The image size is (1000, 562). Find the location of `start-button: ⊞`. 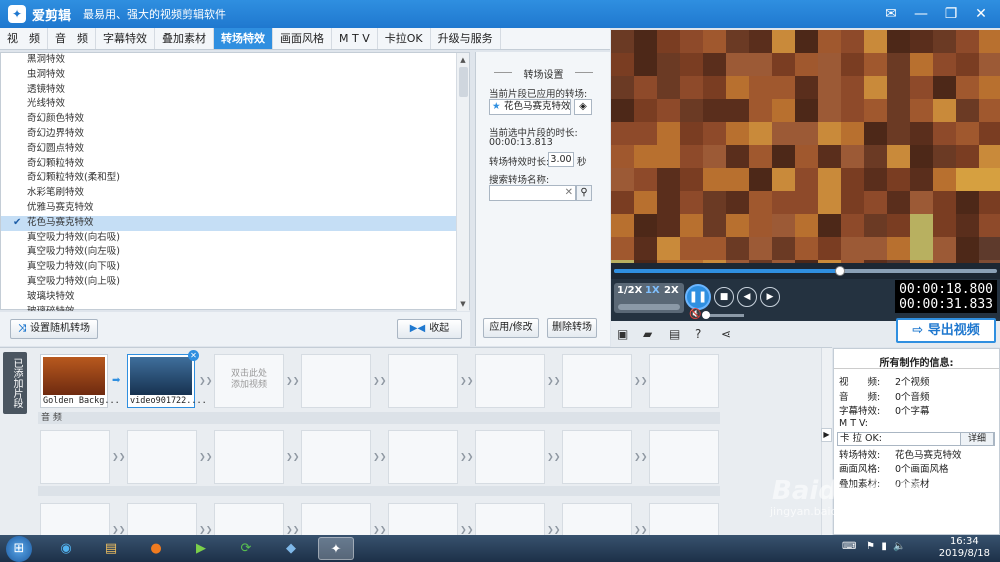

start-button: ⊞ is located at coordinates (19, 549).